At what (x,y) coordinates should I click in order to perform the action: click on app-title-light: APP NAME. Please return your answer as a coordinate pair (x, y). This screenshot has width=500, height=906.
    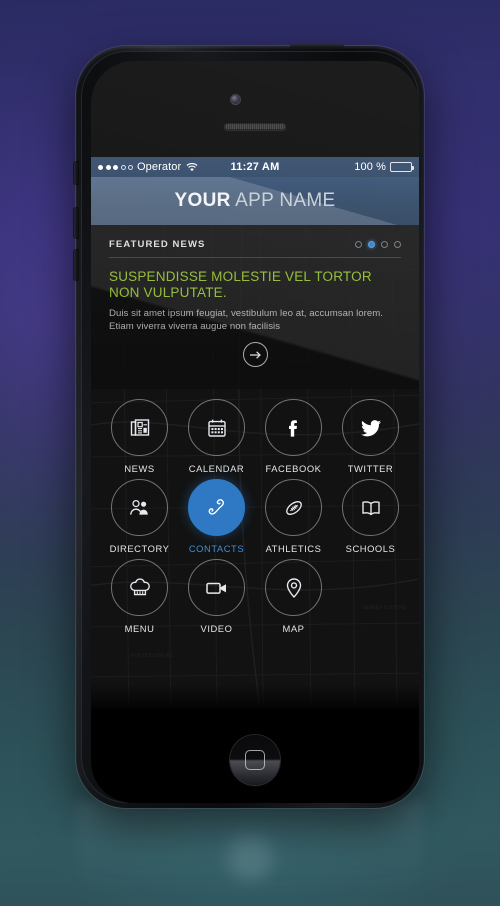
    Looking at the image, I should click on (283, 200).